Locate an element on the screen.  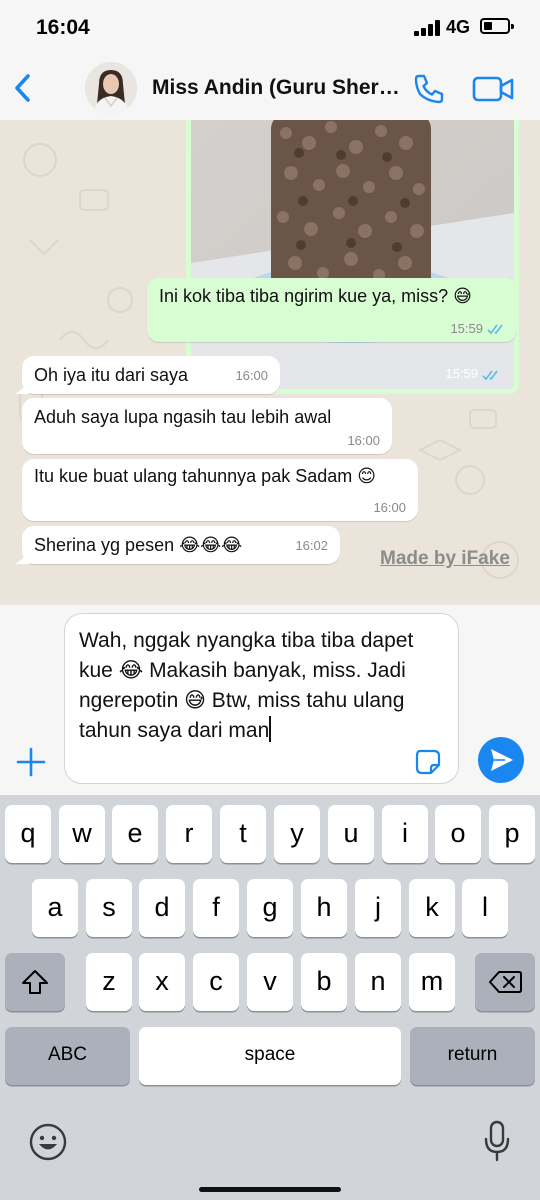
send-icon is located at coordinates (502, 760).